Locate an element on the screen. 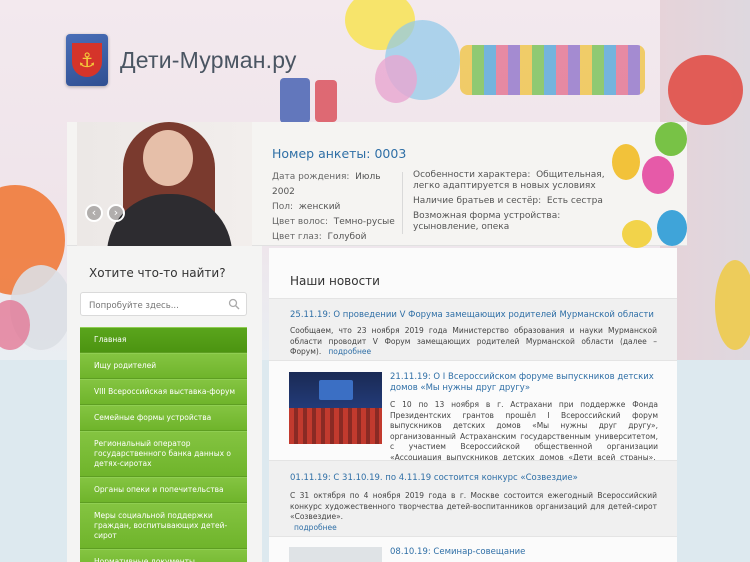 Image resolution: width=750 pixels, height=562 pixels. news-link: 08.10.19: Семинар-совещание is located at coordinates (524, 552).